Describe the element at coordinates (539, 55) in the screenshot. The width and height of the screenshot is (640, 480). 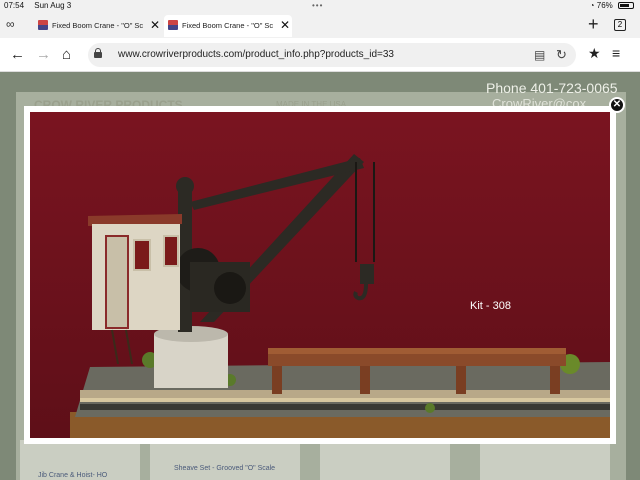
I see `reader-view-icon: ▤` at that location.